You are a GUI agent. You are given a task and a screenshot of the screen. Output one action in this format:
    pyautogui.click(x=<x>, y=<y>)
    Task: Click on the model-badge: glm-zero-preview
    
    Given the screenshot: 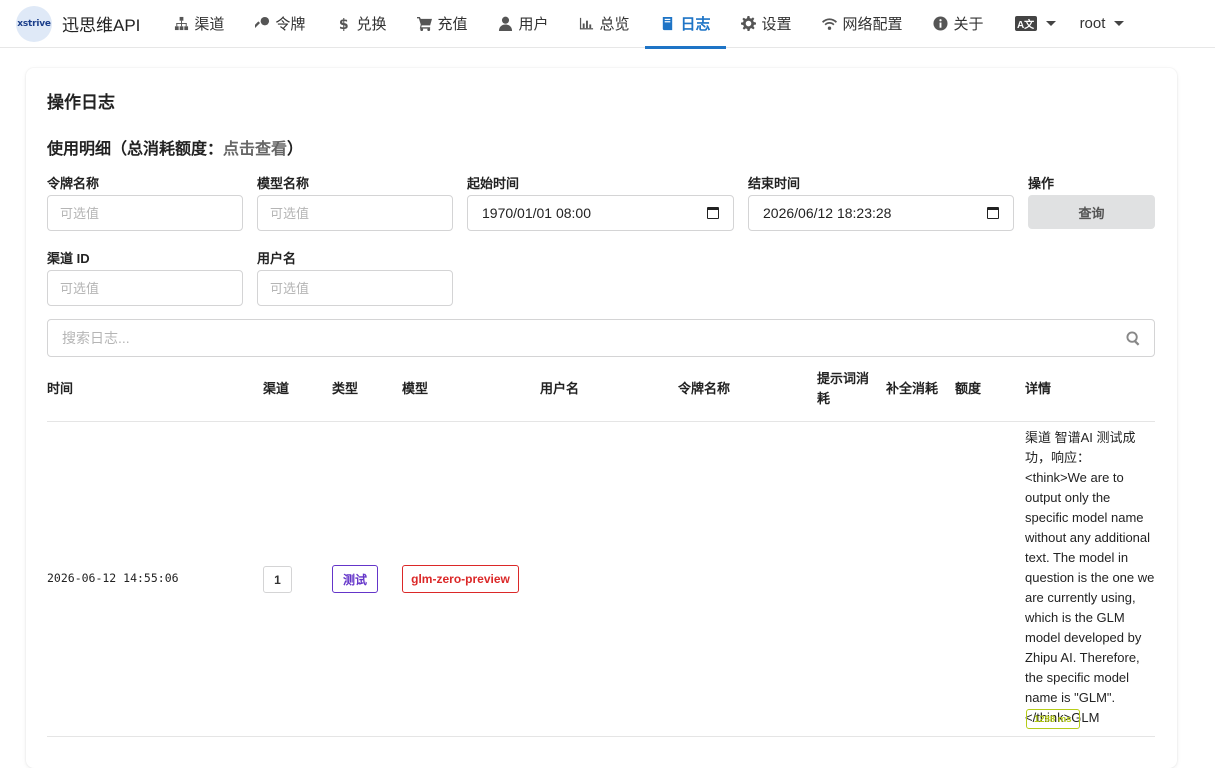 What is the action you would take?
    pyautogui.click(x=460, y=579)
    